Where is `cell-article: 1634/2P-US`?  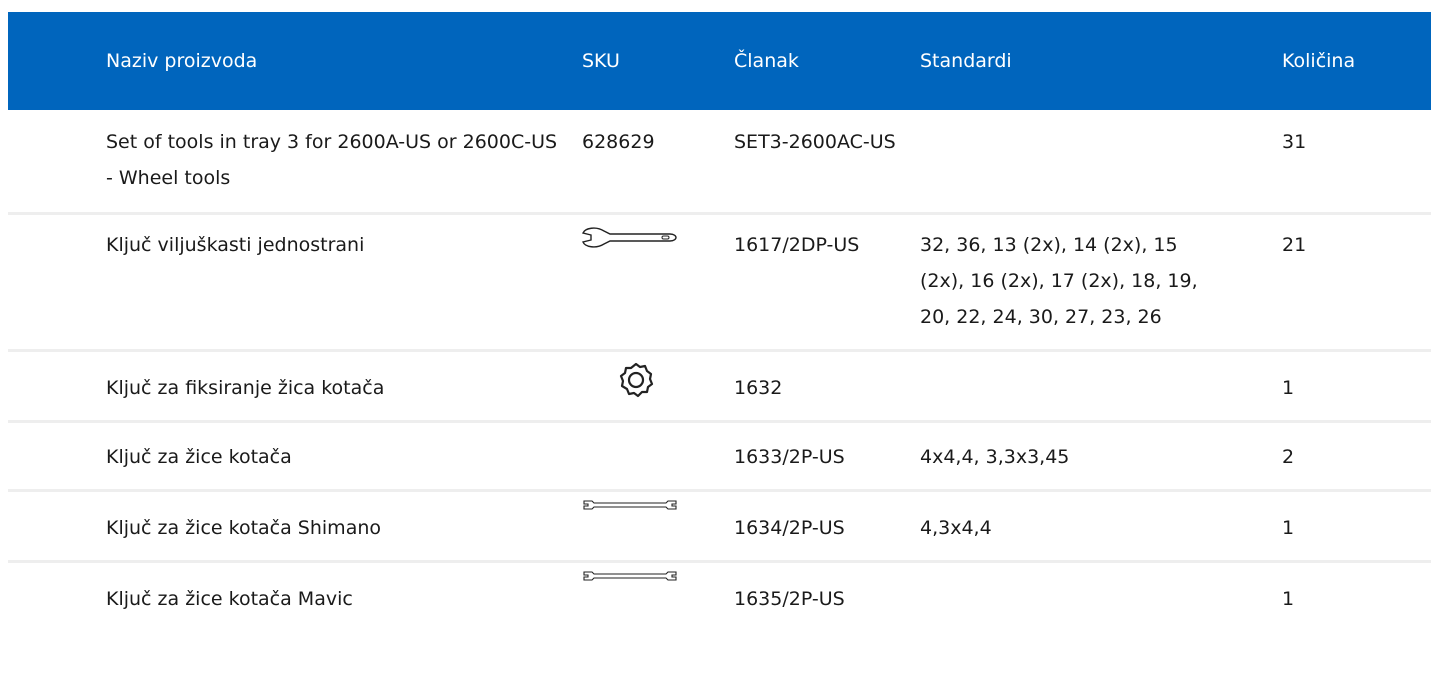 cell-article: 1634/2P-US is located at coordinates (827, 526).